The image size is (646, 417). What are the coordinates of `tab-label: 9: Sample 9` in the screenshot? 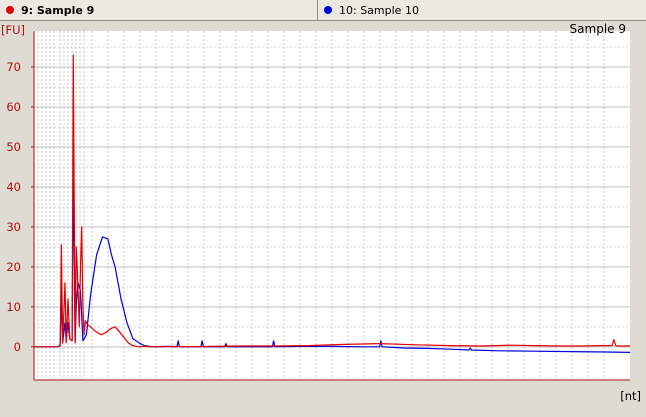 It's located at (58, 10).